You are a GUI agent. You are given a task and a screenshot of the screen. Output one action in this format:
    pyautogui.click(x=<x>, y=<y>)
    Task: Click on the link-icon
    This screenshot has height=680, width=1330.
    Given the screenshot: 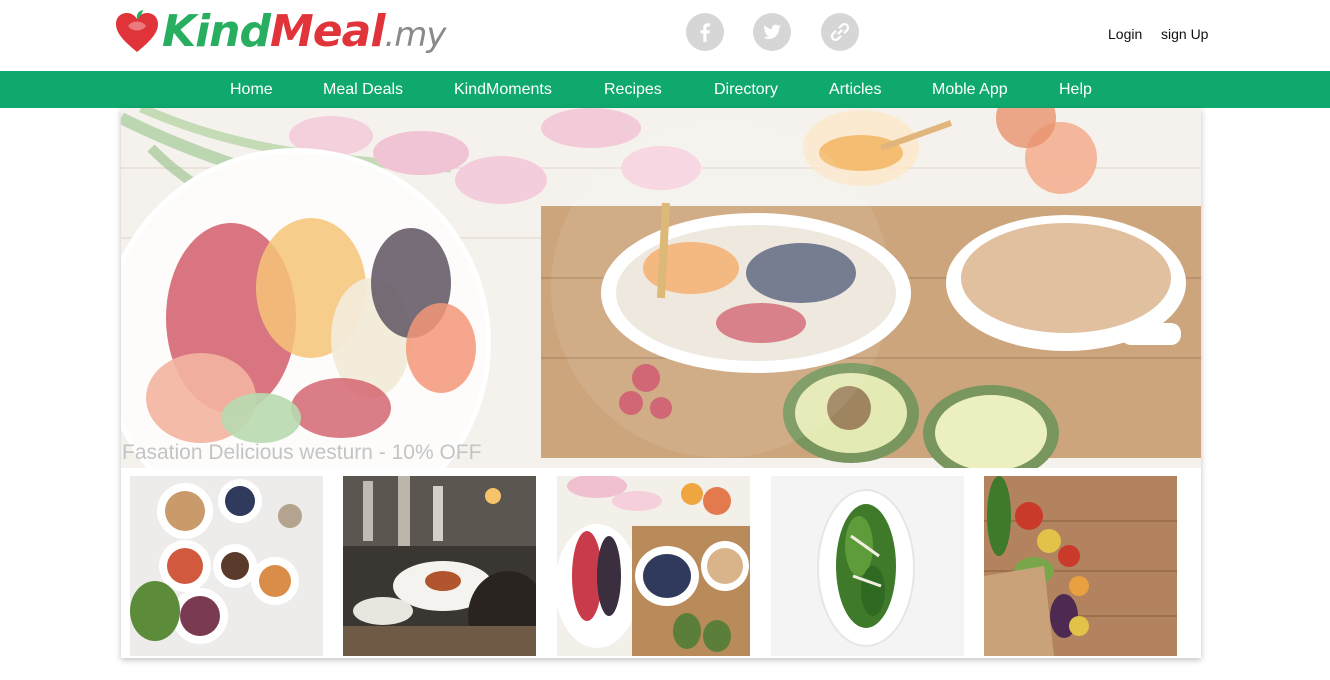 What is the action you would take?
    pyautogui.click(x=840, y=32)
    